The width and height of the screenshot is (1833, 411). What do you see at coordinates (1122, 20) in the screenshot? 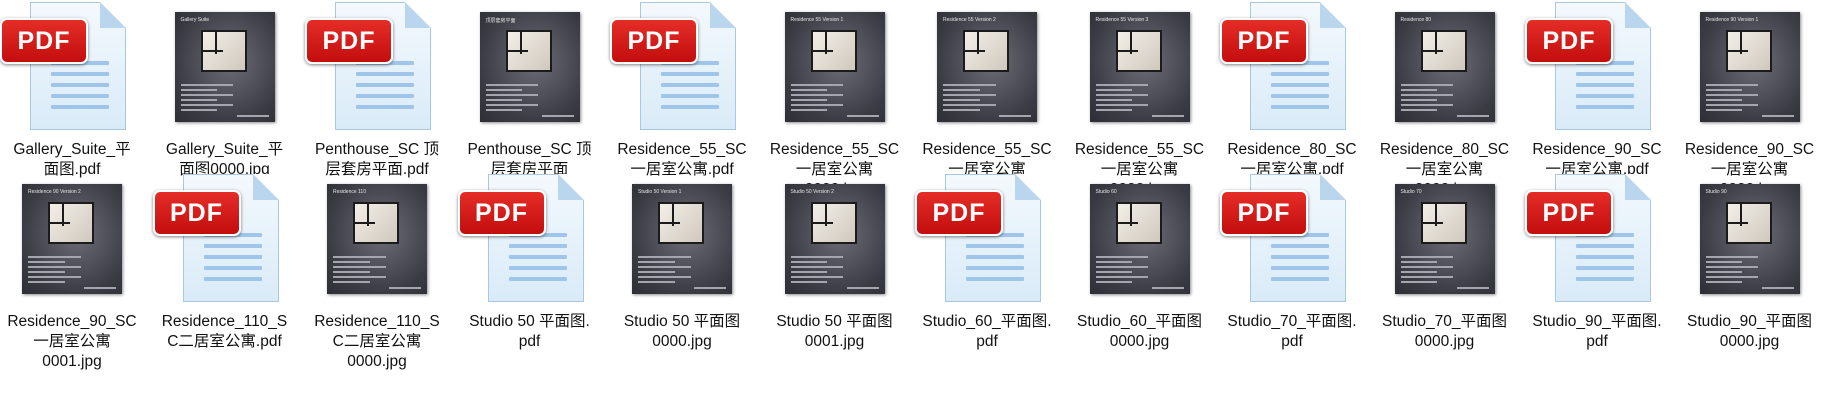
I see `thumbnail-title: Residence 55 Version 3` at bounding box center [1122, 20].